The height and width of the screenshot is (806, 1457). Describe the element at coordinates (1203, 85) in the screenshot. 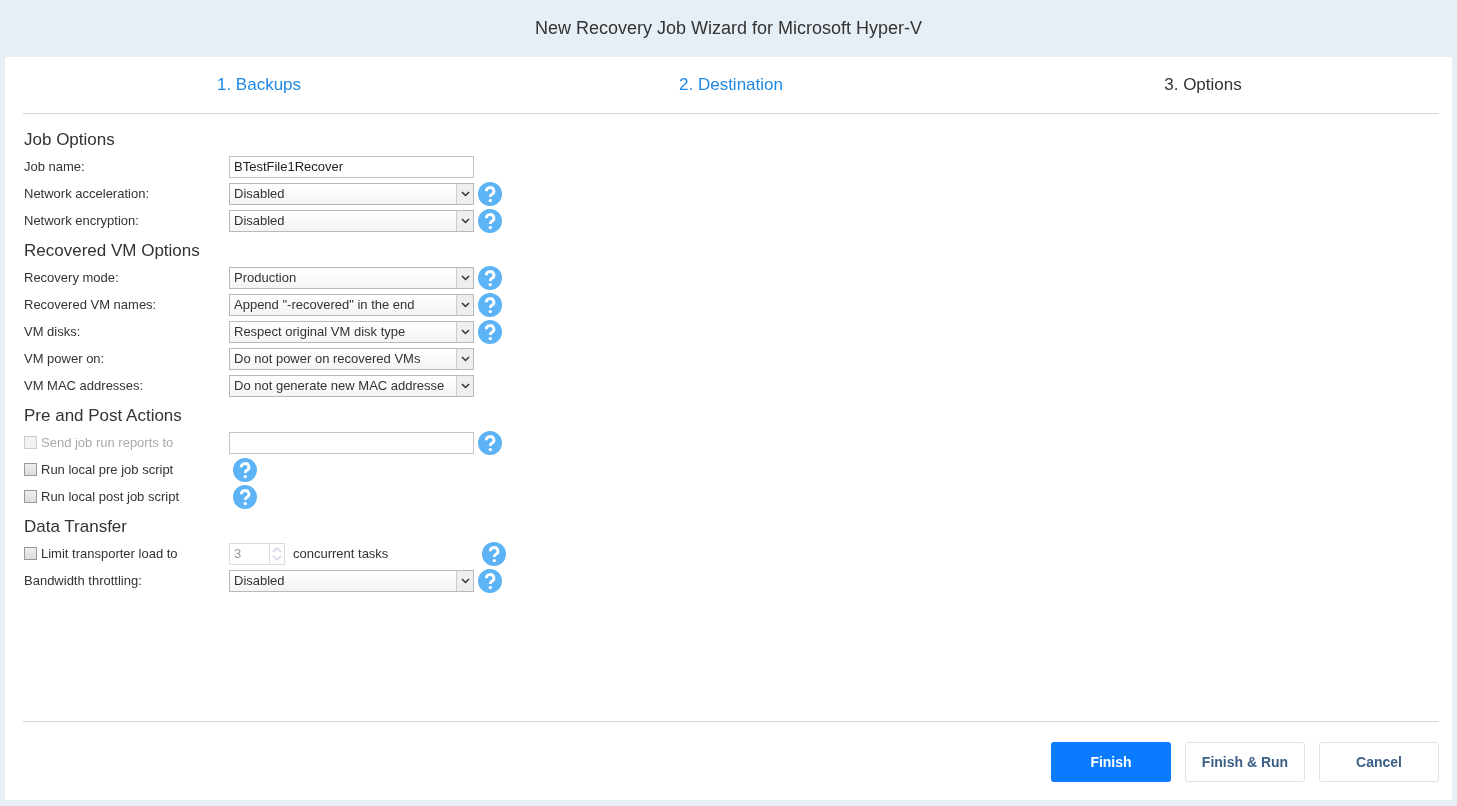

I see `wizard-step-tab: 3. Options` at that location.